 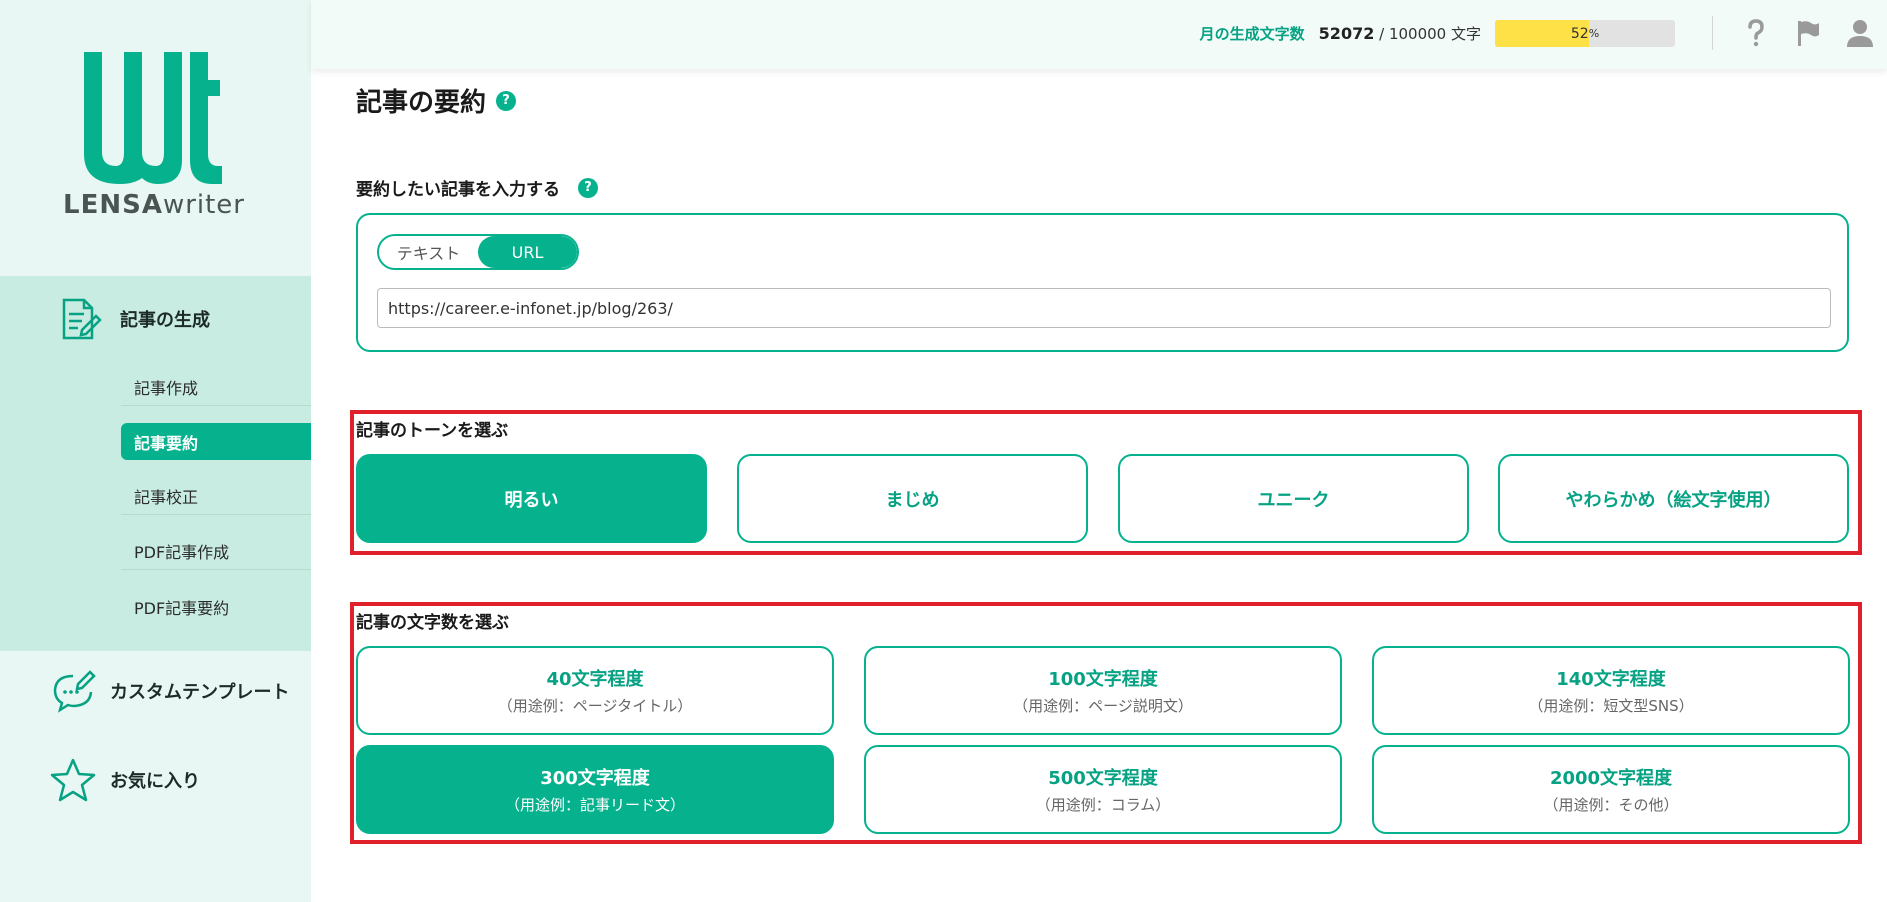 What do you see at coordinates (506, 100) in the screenshot?
I see `title-help-icon: ?` at bounding box center [506, 100].